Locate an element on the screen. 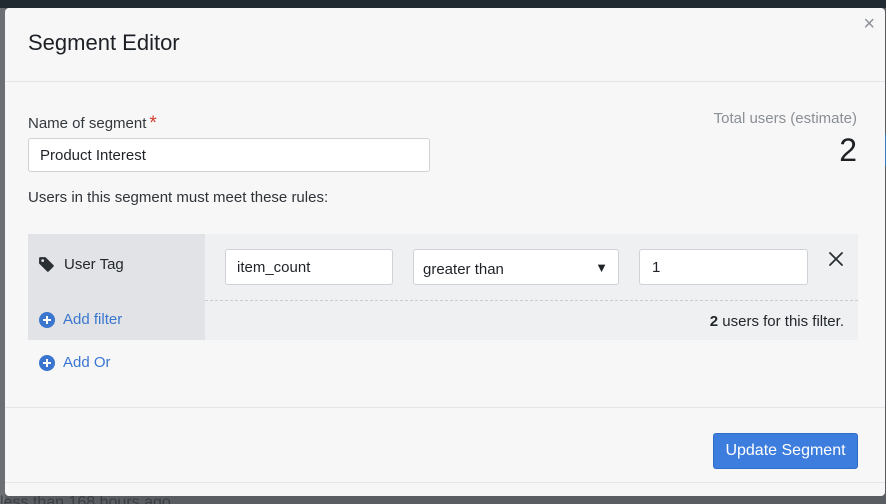 The width and height of the screenshot is (886, 504). footer-divider is located at coordinates (445, 482).